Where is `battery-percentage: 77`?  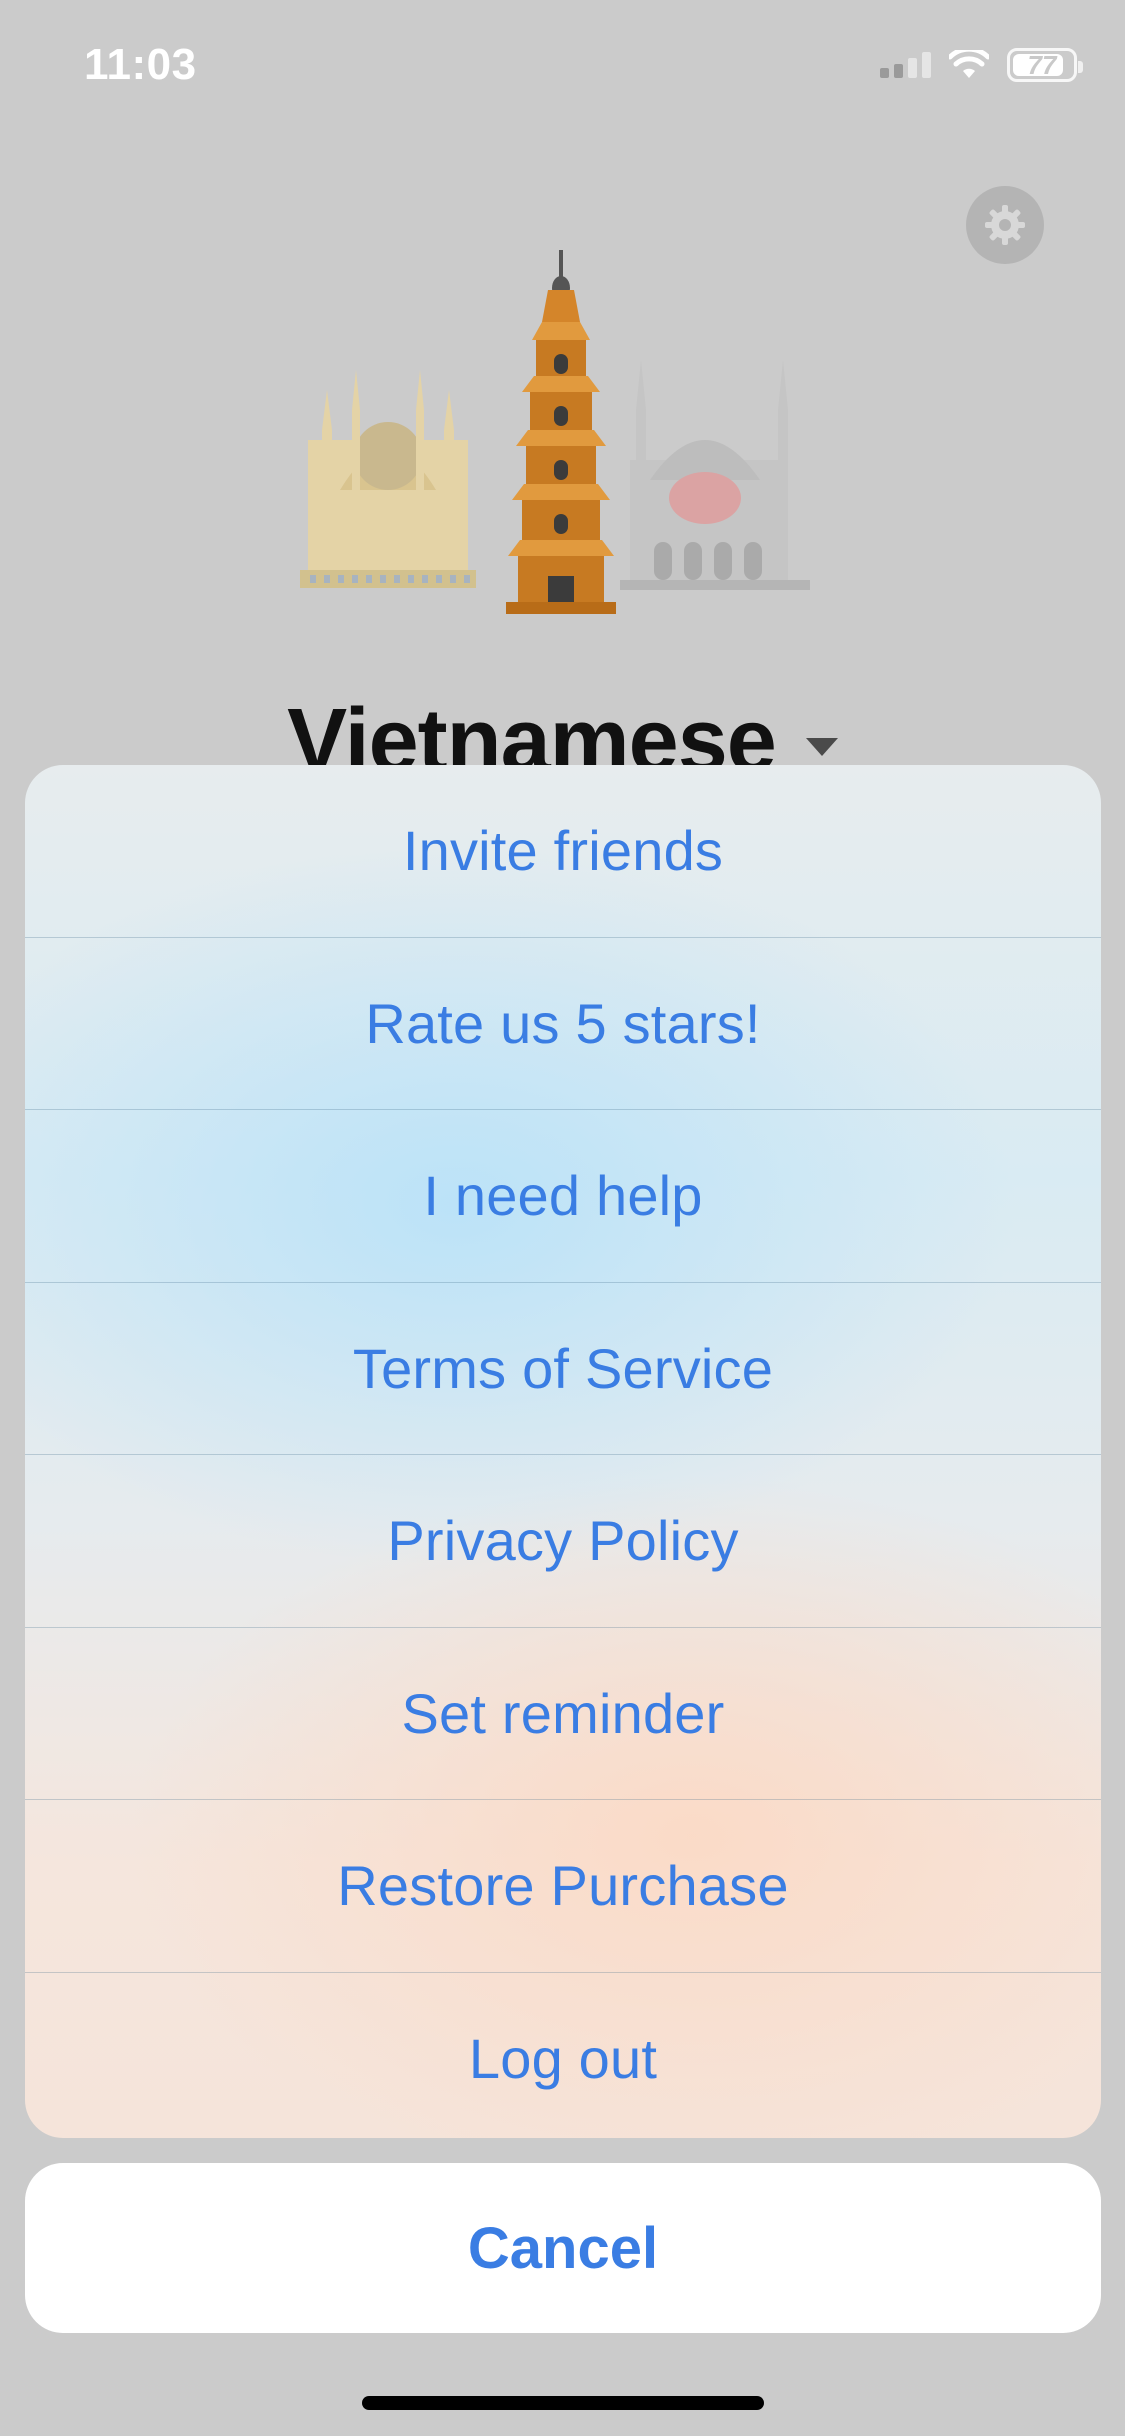 battery-percentage: 77 is located at coordinates (1042, 64).